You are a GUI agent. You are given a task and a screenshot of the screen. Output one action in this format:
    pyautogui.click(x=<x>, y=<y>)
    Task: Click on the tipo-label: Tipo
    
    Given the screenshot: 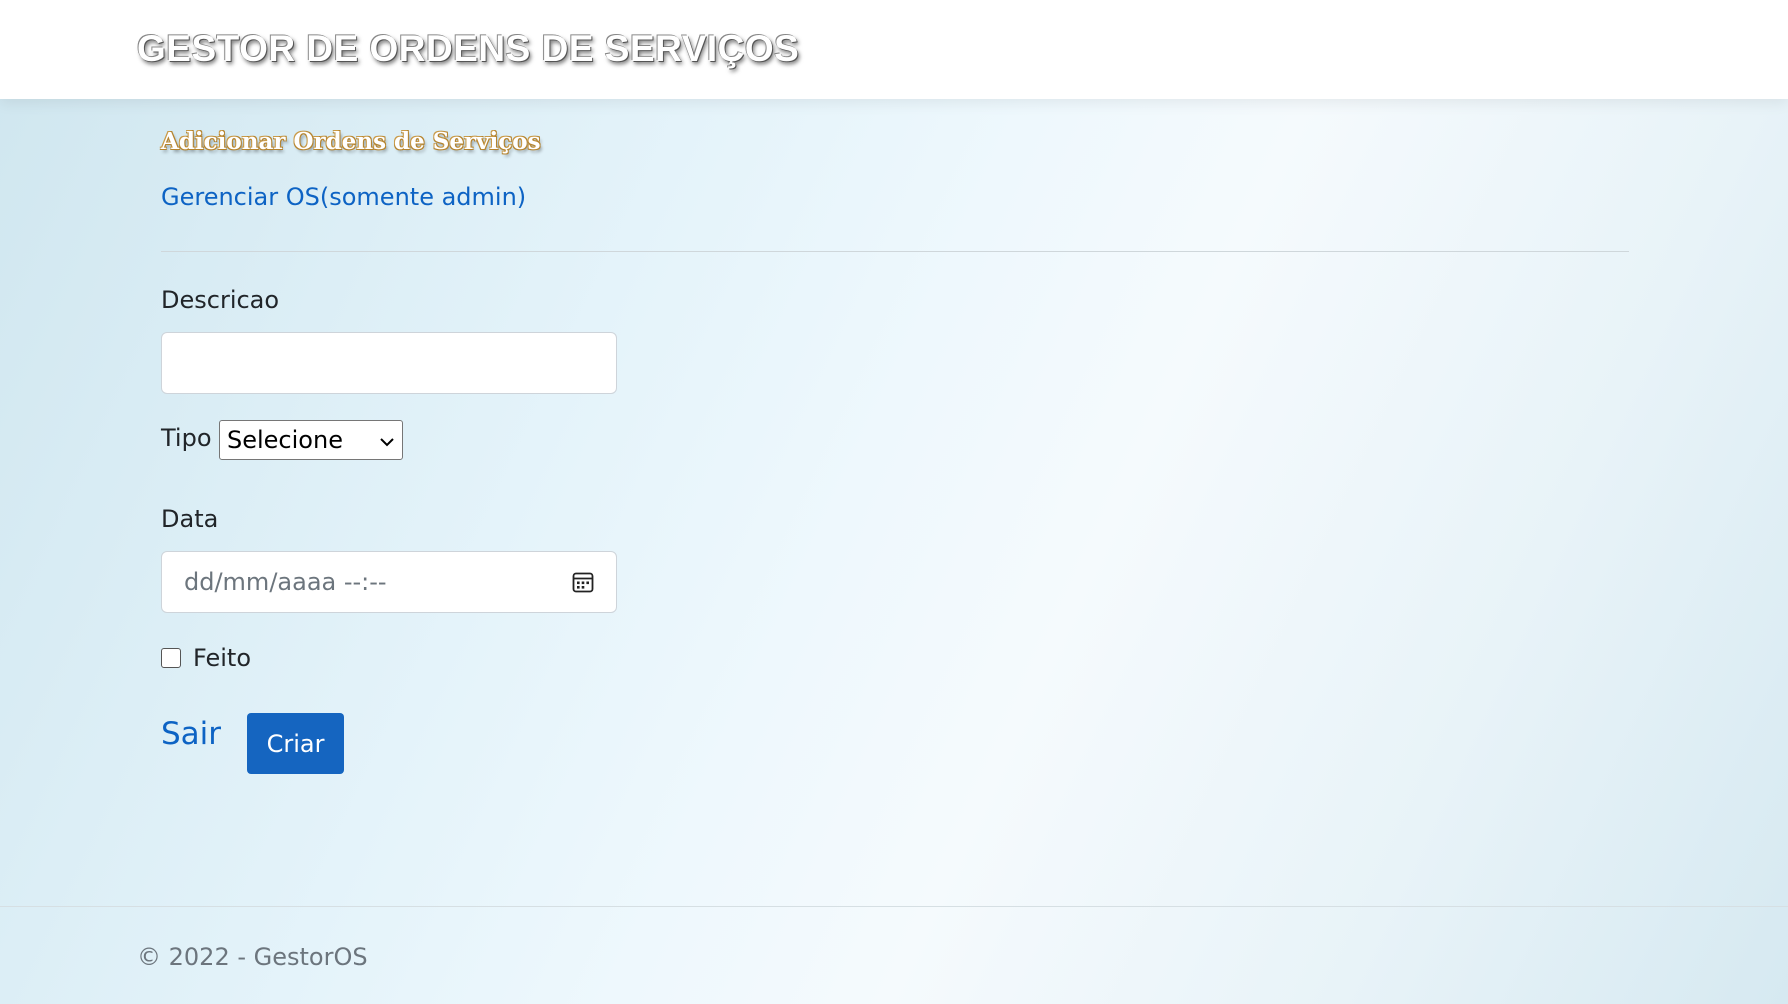 What is the action you would take?
    pyautogui.click(x=186, y=438)
    